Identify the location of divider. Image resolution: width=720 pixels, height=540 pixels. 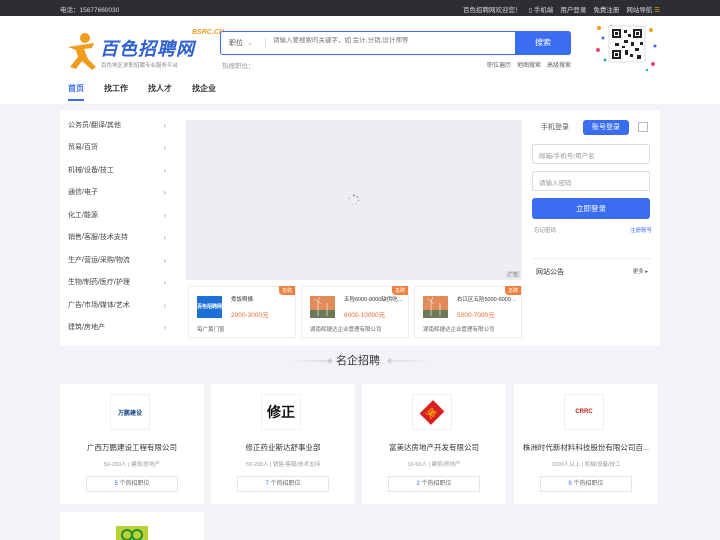
(265, 43).